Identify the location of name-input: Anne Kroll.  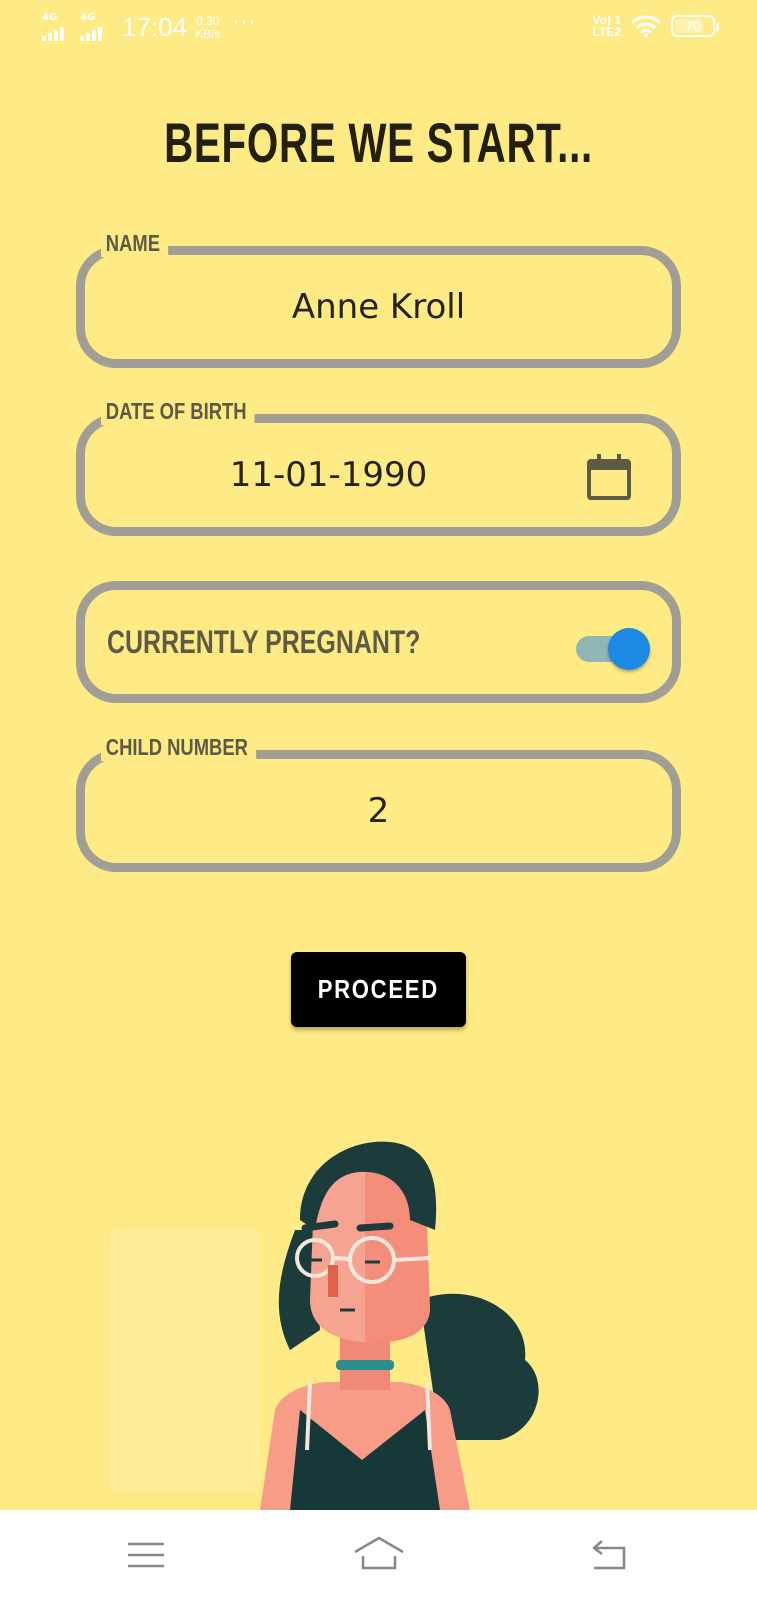
(378, 307).